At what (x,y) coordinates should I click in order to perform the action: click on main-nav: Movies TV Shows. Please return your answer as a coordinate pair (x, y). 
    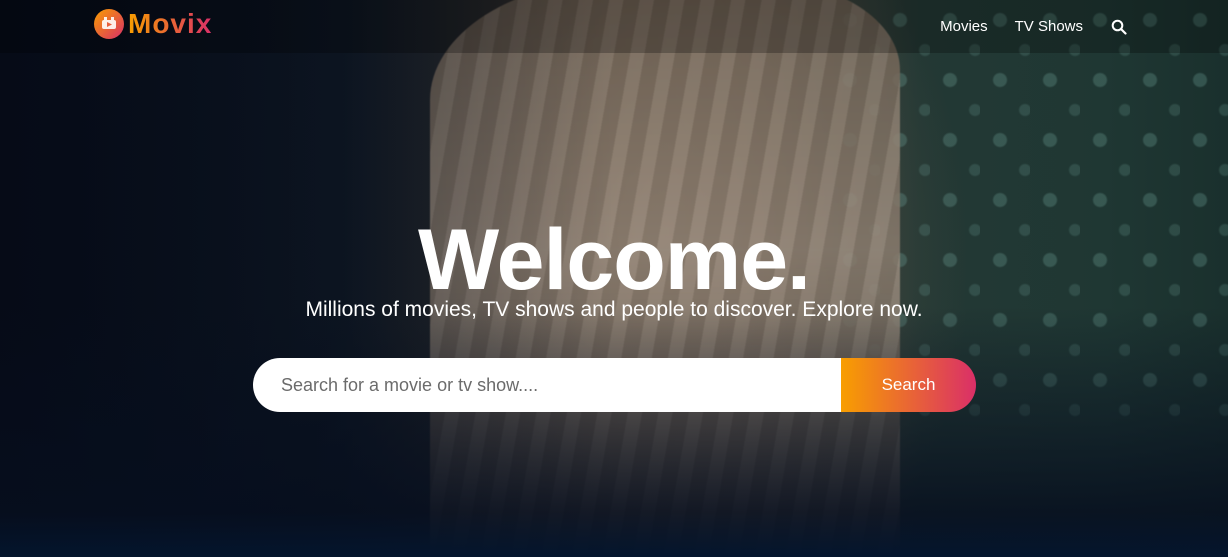
    Looking at the image, I should click on (1034, 26).